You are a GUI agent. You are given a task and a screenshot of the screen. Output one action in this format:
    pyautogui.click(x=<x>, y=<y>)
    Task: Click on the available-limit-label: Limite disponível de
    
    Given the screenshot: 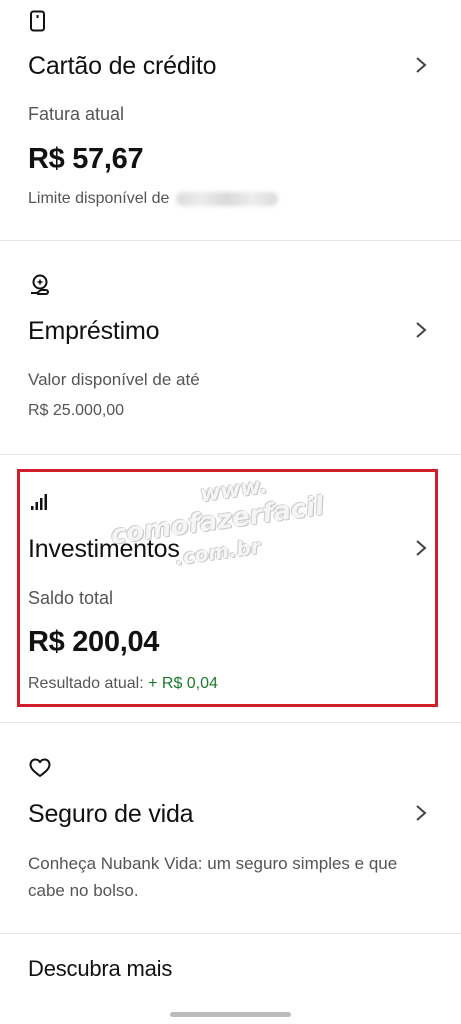 What is the action you would take?
    pyautogui.click(x=99, y=198)
    